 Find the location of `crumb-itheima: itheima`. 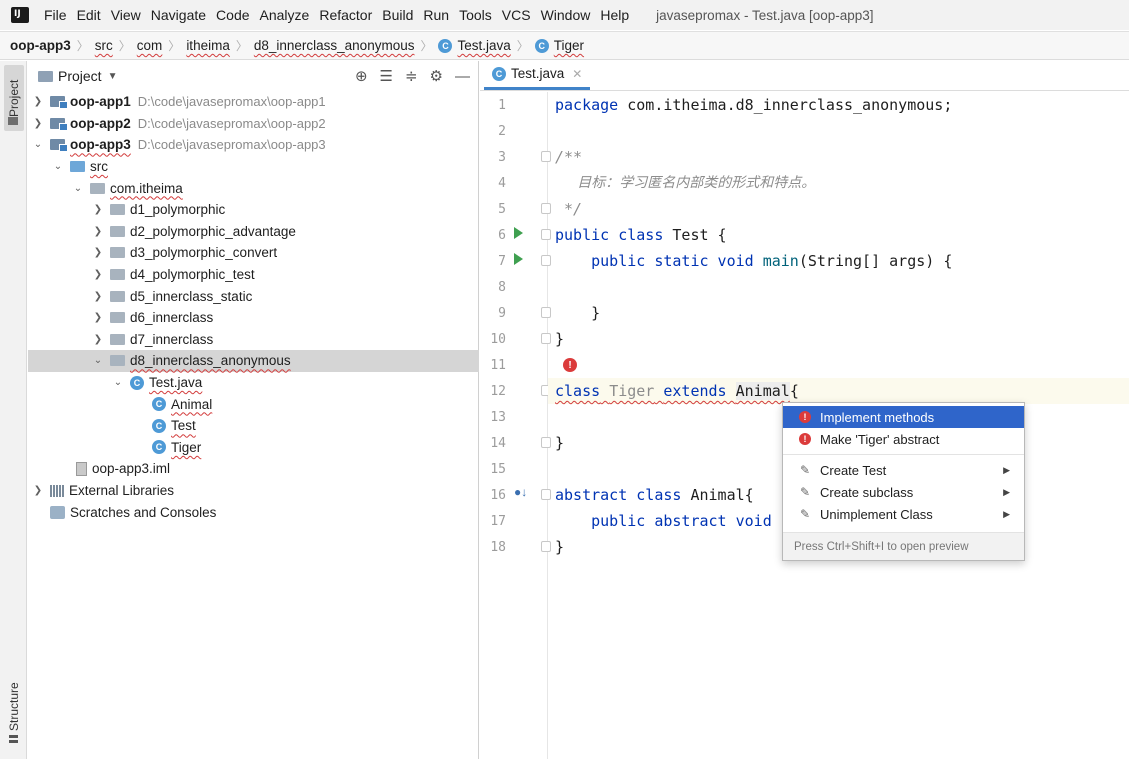

crumb-itheima: itheima is located at coordinates (208, 45).